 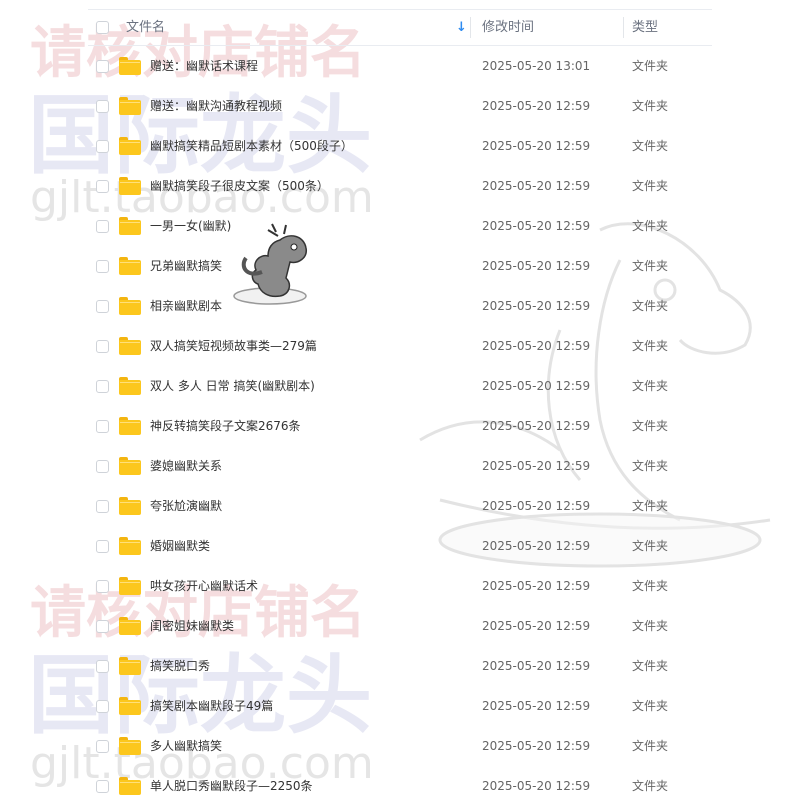 I want to click on file-name: 多人幽默搞笑, so click(x=186, y=746).